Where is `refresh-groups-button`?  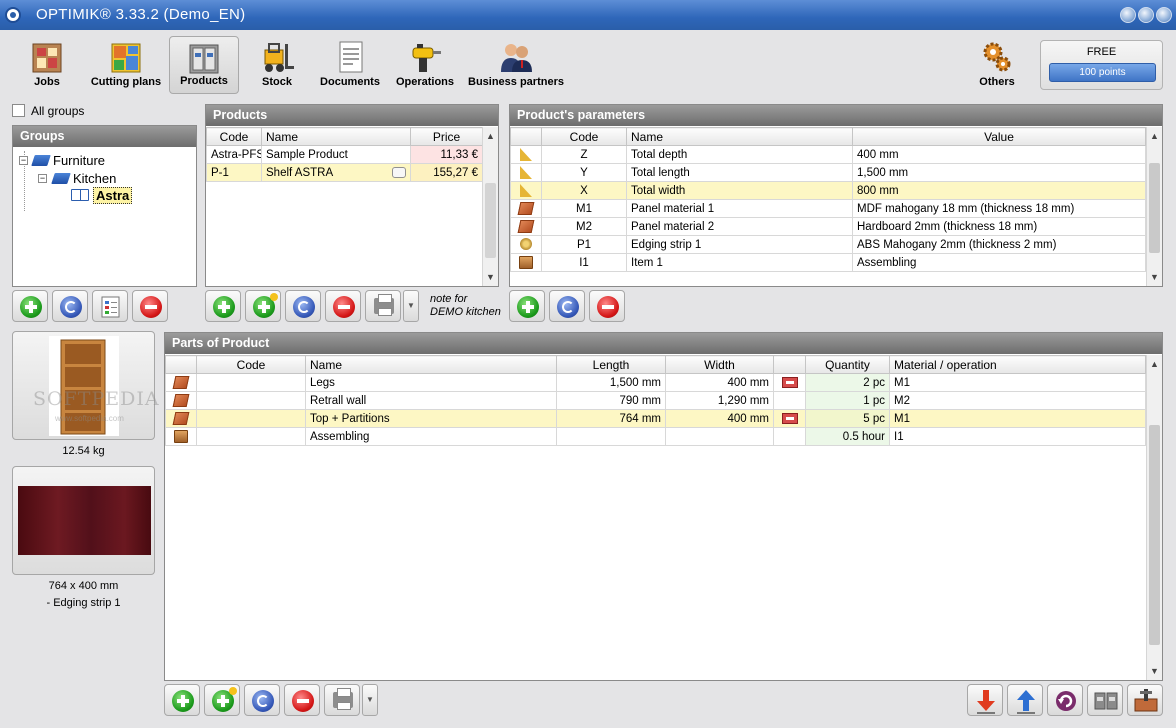
refresh-groups-button is located at coordinates (70, 306).